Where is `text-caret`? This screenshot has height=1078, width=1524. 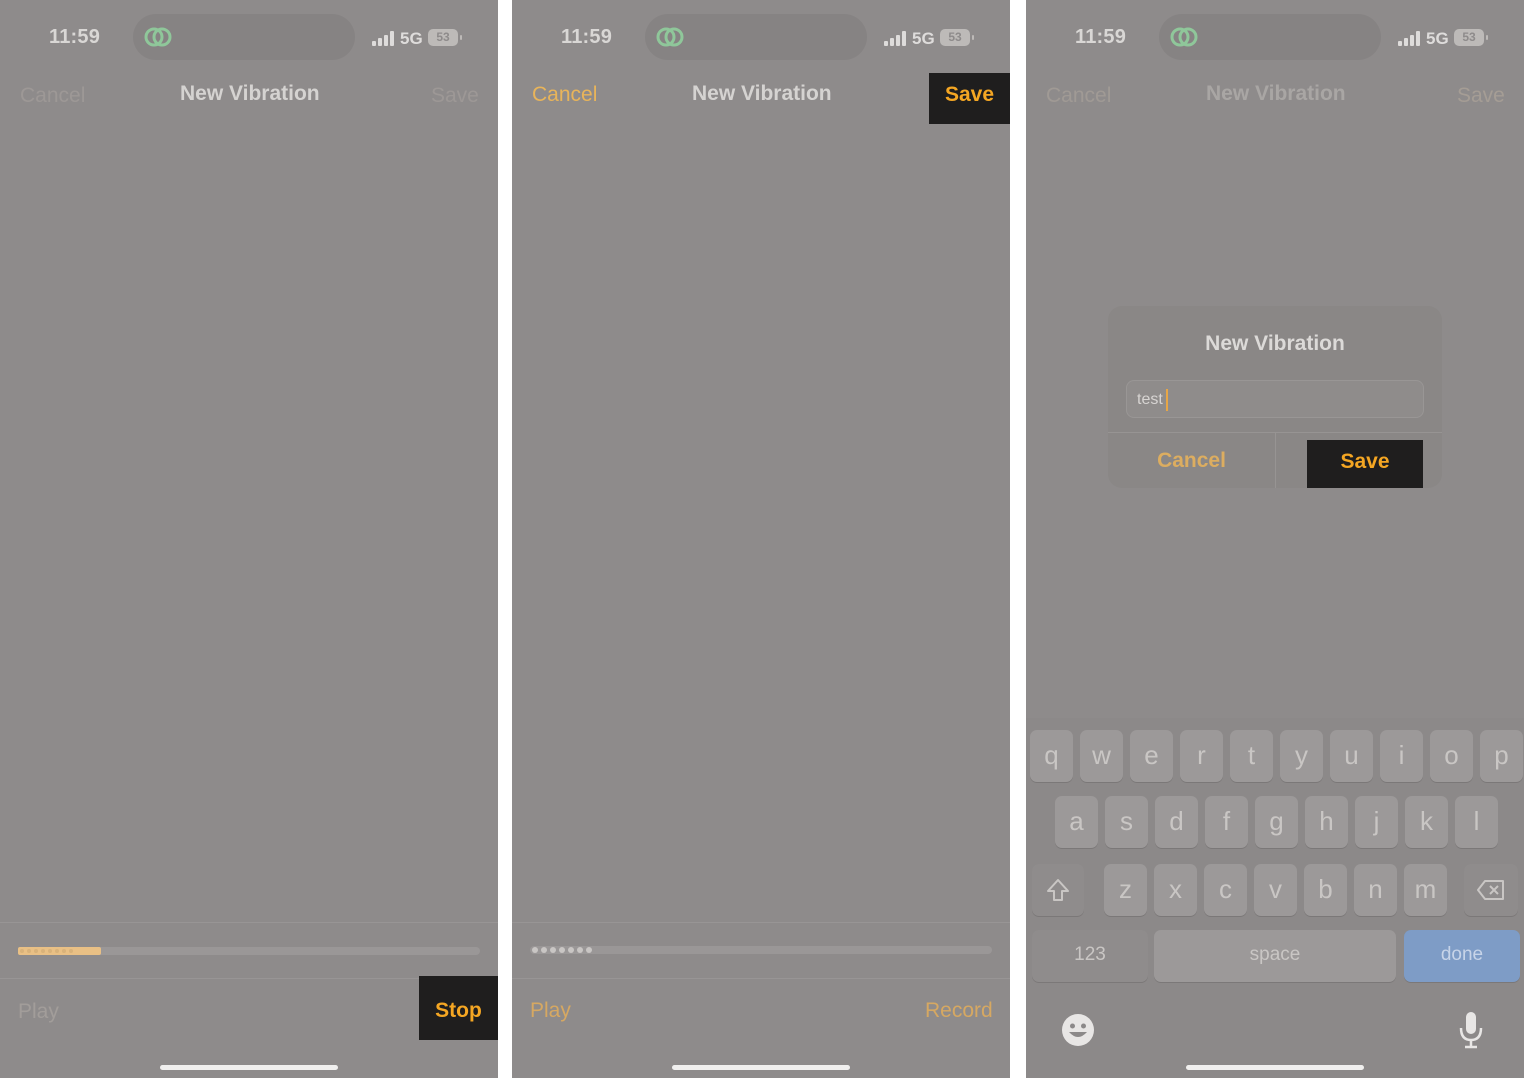 text-caret is located at coordinates (1167, 400).